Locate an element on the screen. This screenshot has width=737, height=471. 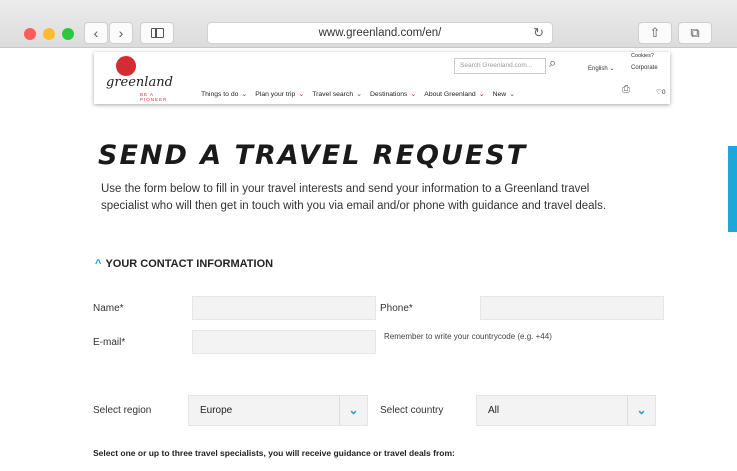
phone-label: Phone* is located at coordinates (396, 308).